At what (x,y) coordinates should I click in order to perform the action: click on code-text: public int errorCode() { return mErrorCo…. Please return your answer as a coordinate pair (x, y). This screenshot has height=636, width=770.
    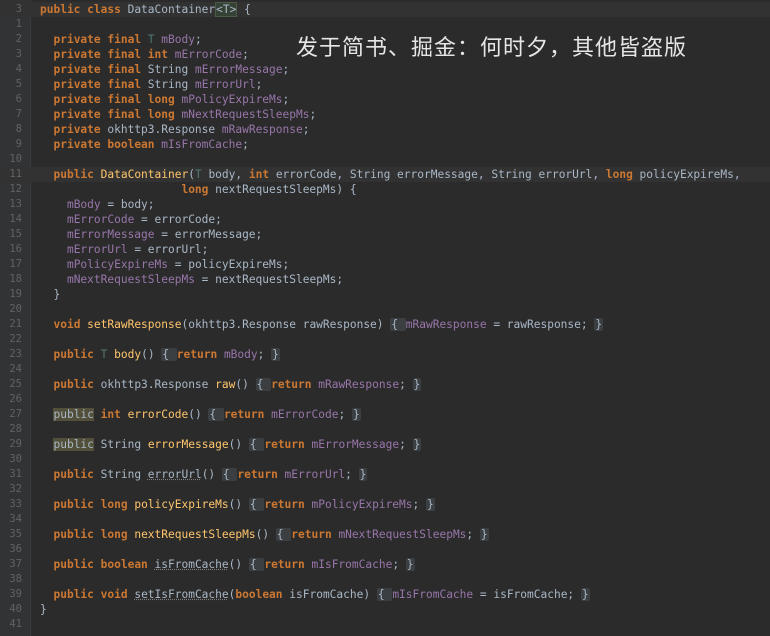
    Looking at the image, I should click on (200, 414).